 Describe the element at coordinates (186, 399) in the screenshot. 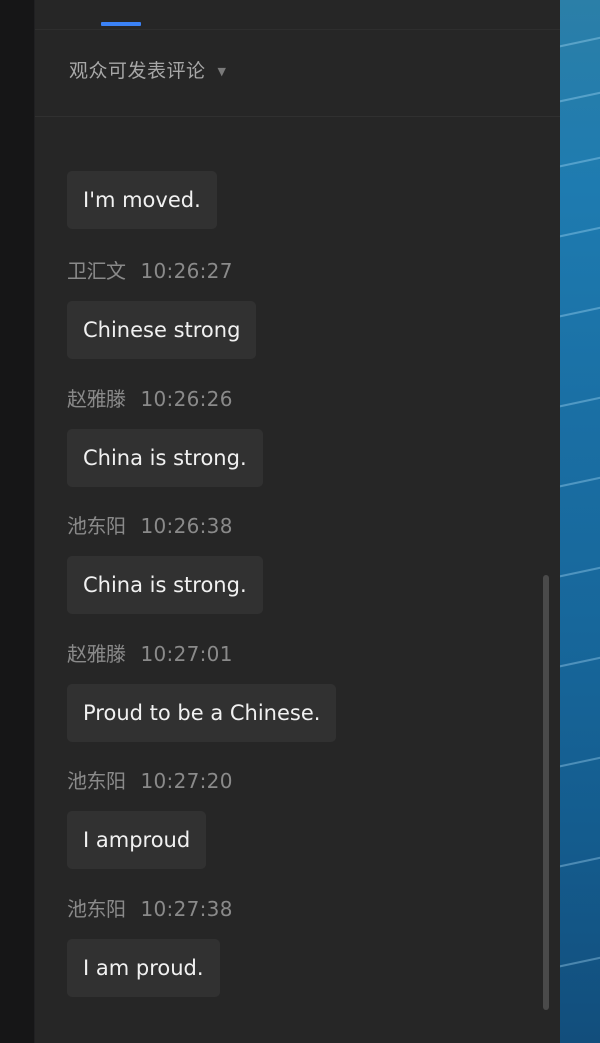

I see `message-time: 10:26:26` at that location.